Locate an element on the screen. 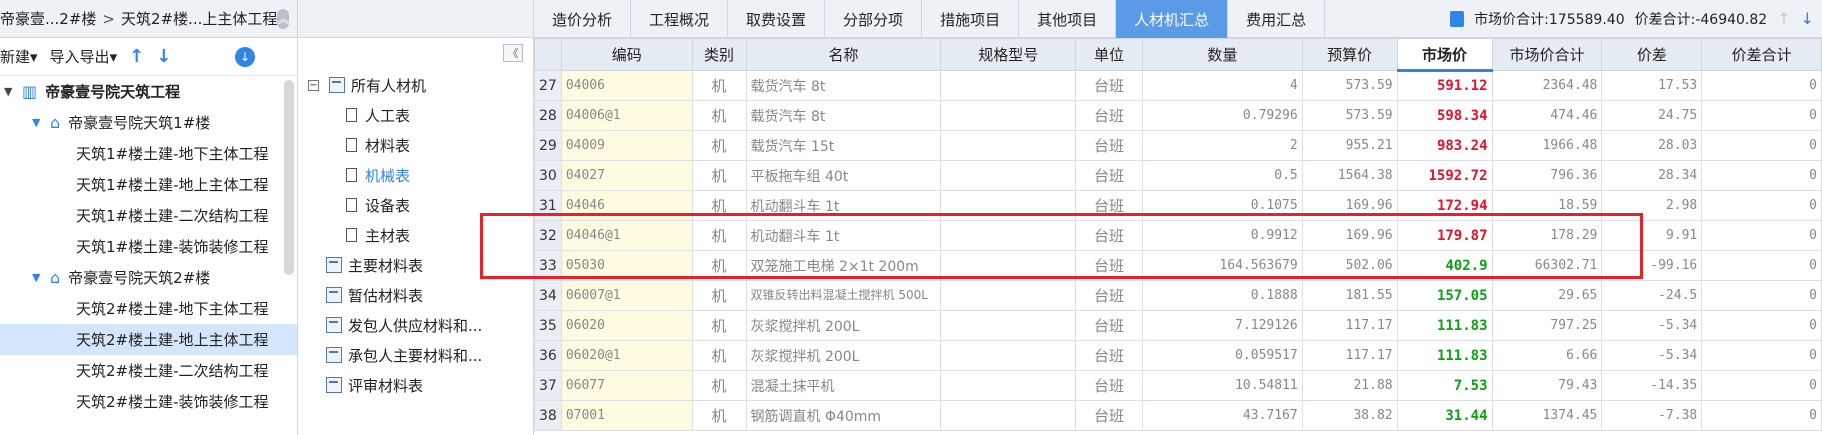 The image size is (1822, 435). cell-idx: 33 is located at coordinates (548, 265).